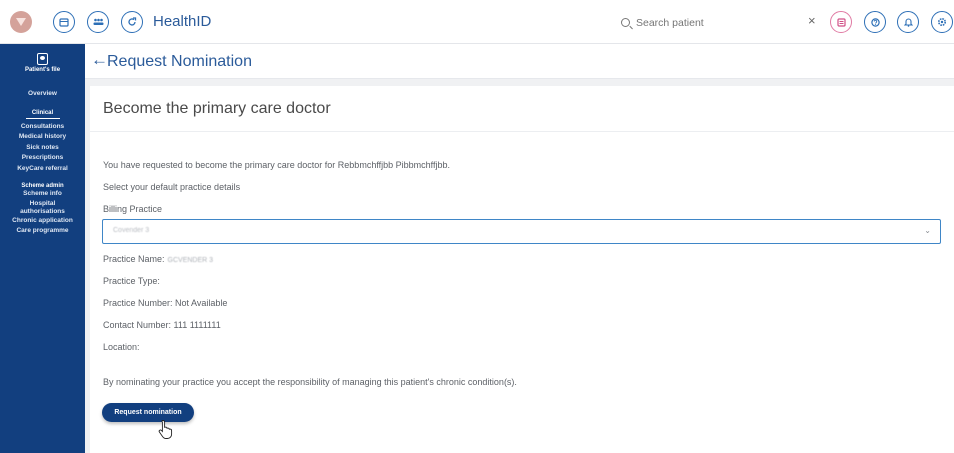 This screenshot has height=453, width=954. What do you see at coordinates (42, 169) in the screenshot?
I see `sidebar-item-keycare-referral: KeyCare referral` at bounding box center [42, 169].